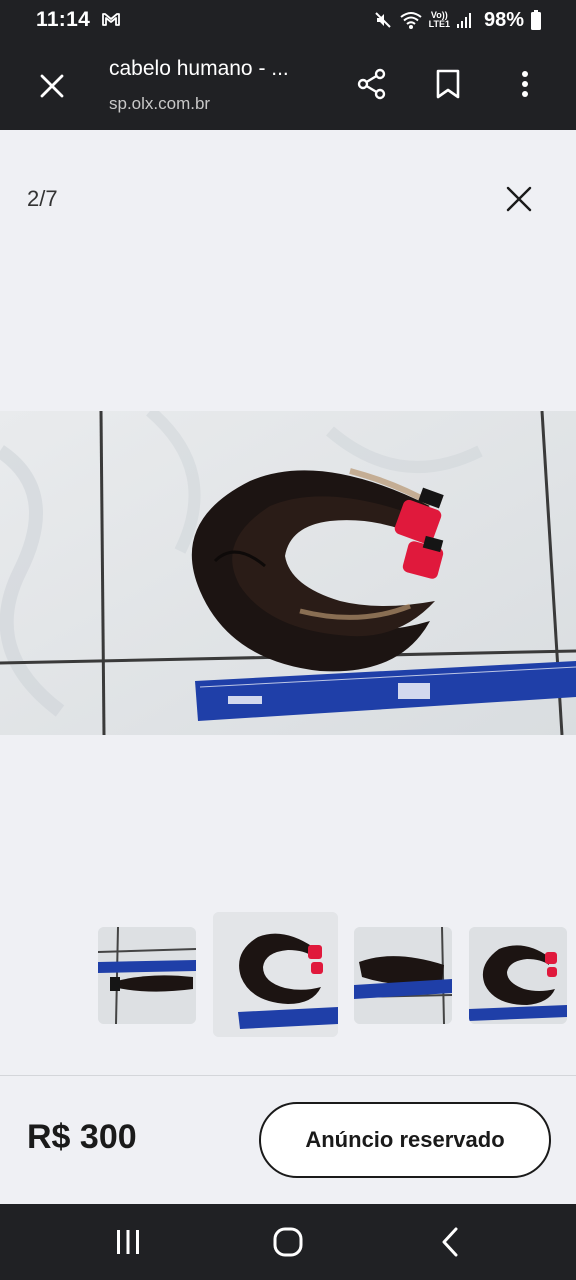 This screenshot has width=576, height=1280. What do you see at coordinates (503, 19) in the screenshot?
I see `battery-percent: 98%` at bounding box center [503, 19].